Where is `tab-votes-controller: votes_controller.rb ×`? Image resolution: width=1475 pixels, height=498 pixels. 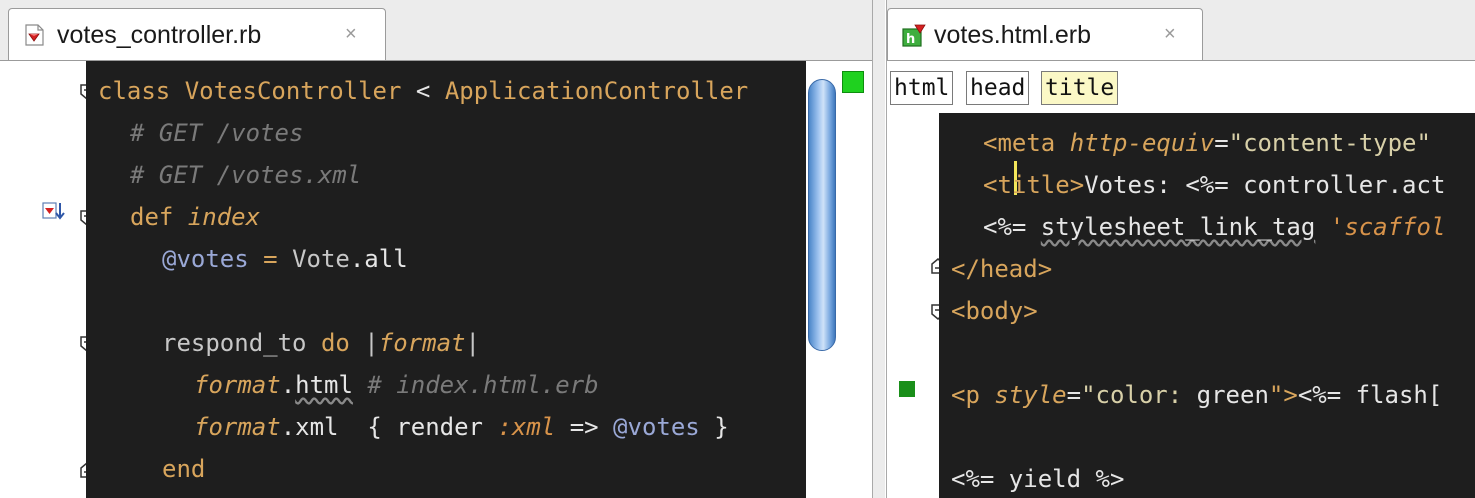
tab-votes-controller: votes_controller.rb × is located at coordinates (197, 34).